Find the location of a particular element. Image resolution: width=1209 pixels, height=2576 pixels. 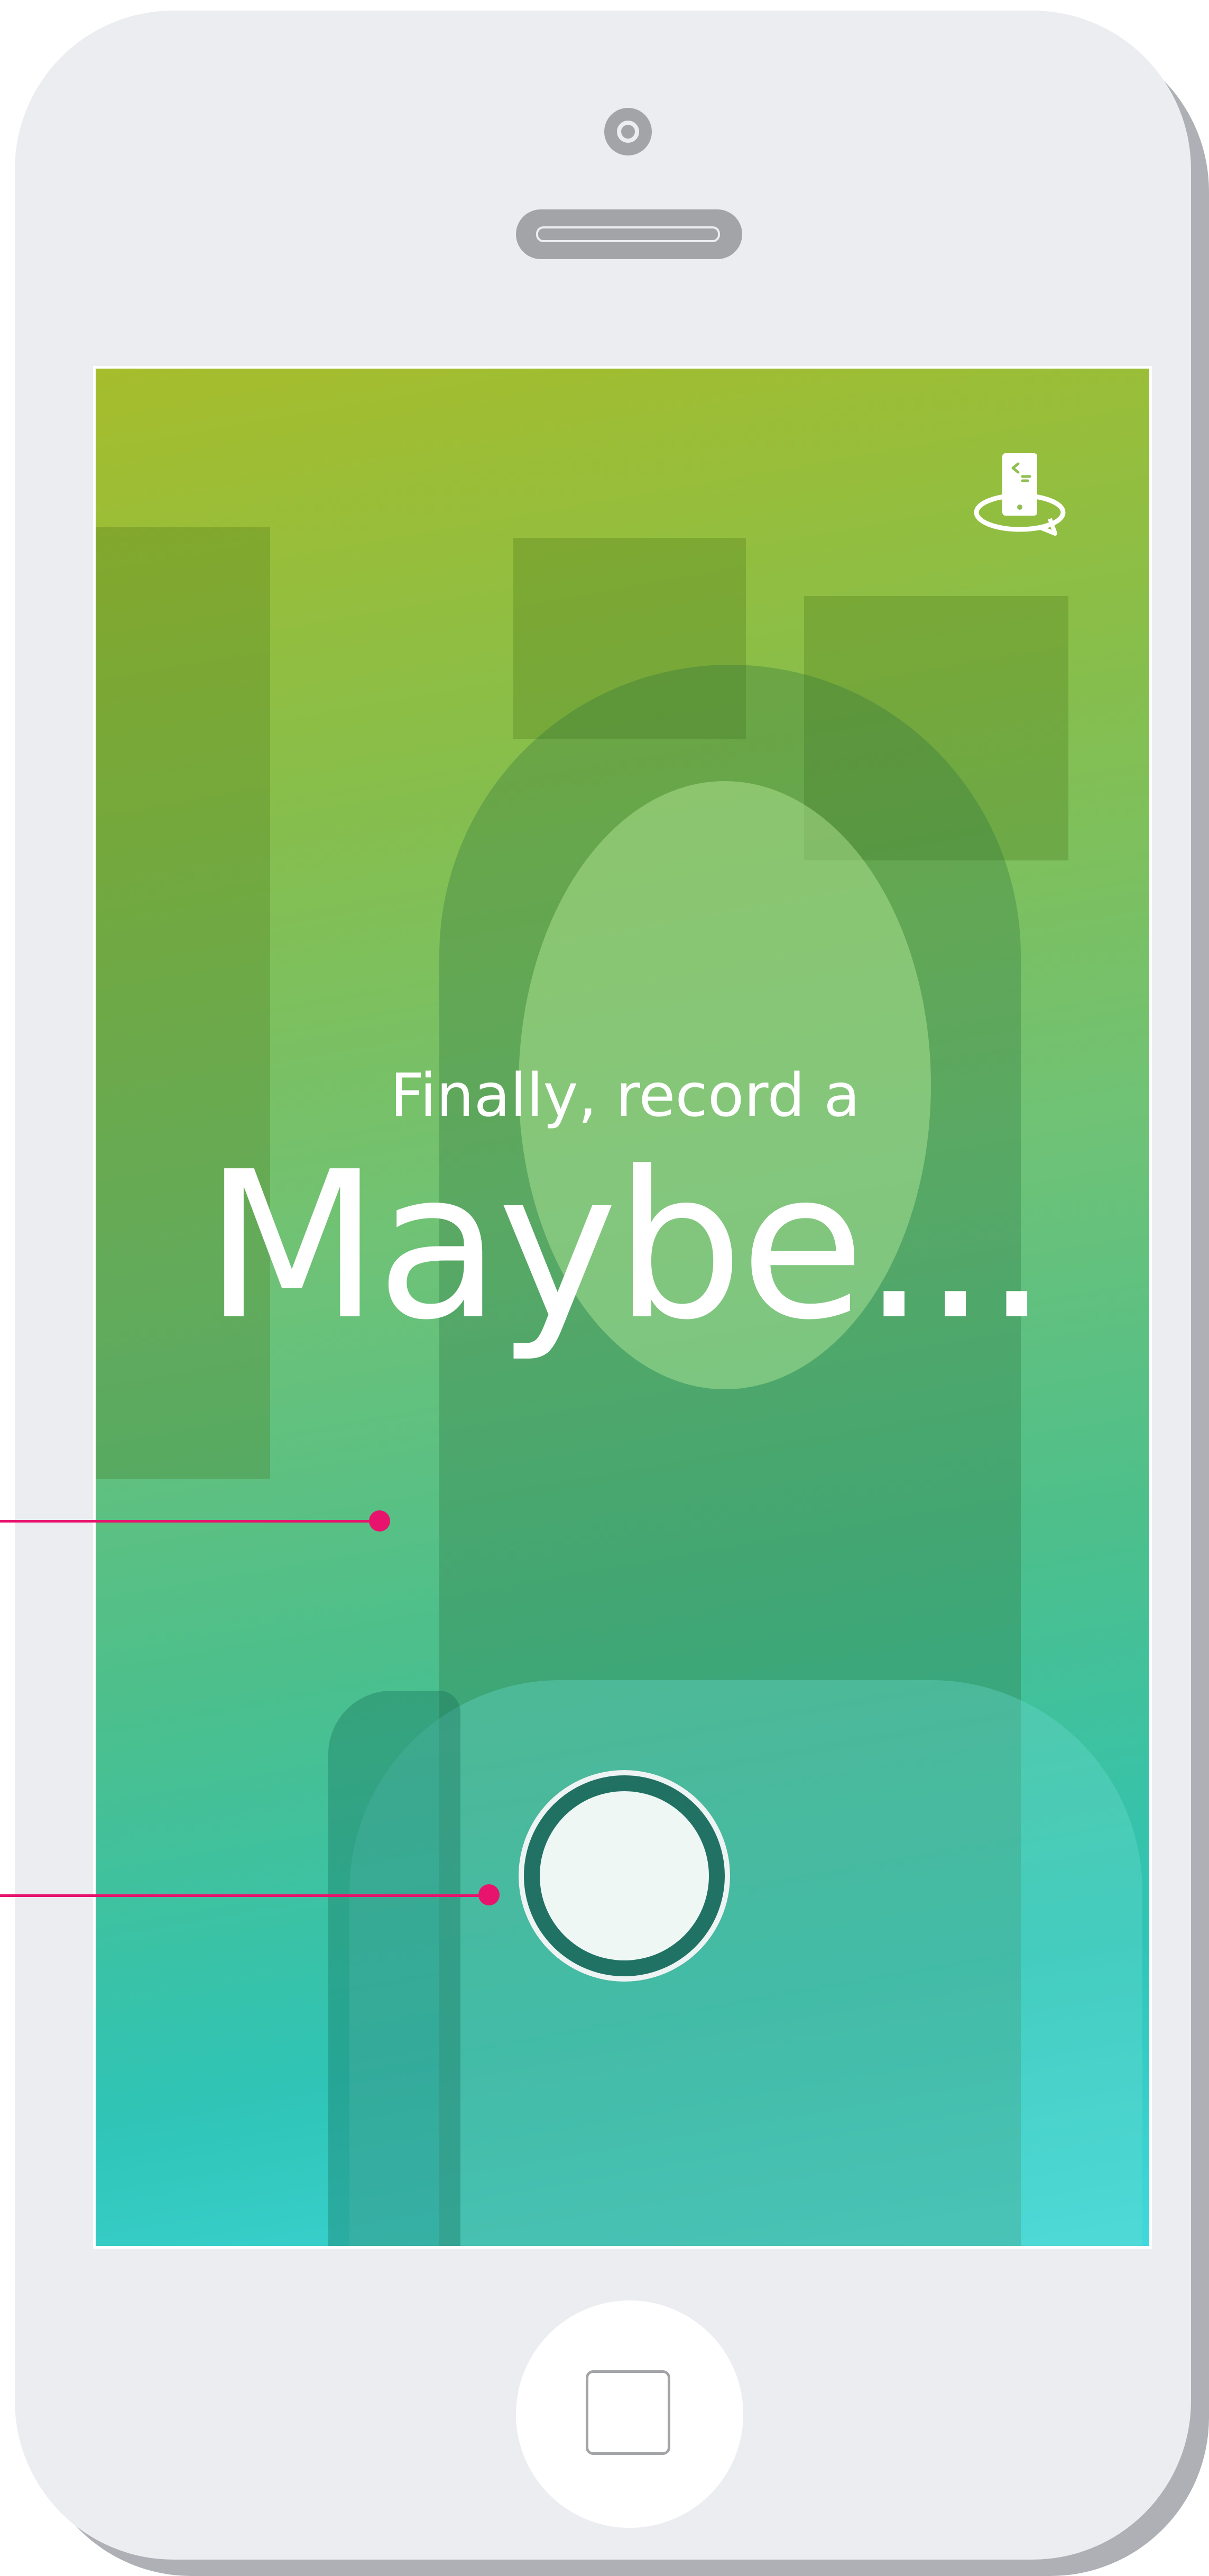

callout-dot-record is located at coordinates (489, 1895).